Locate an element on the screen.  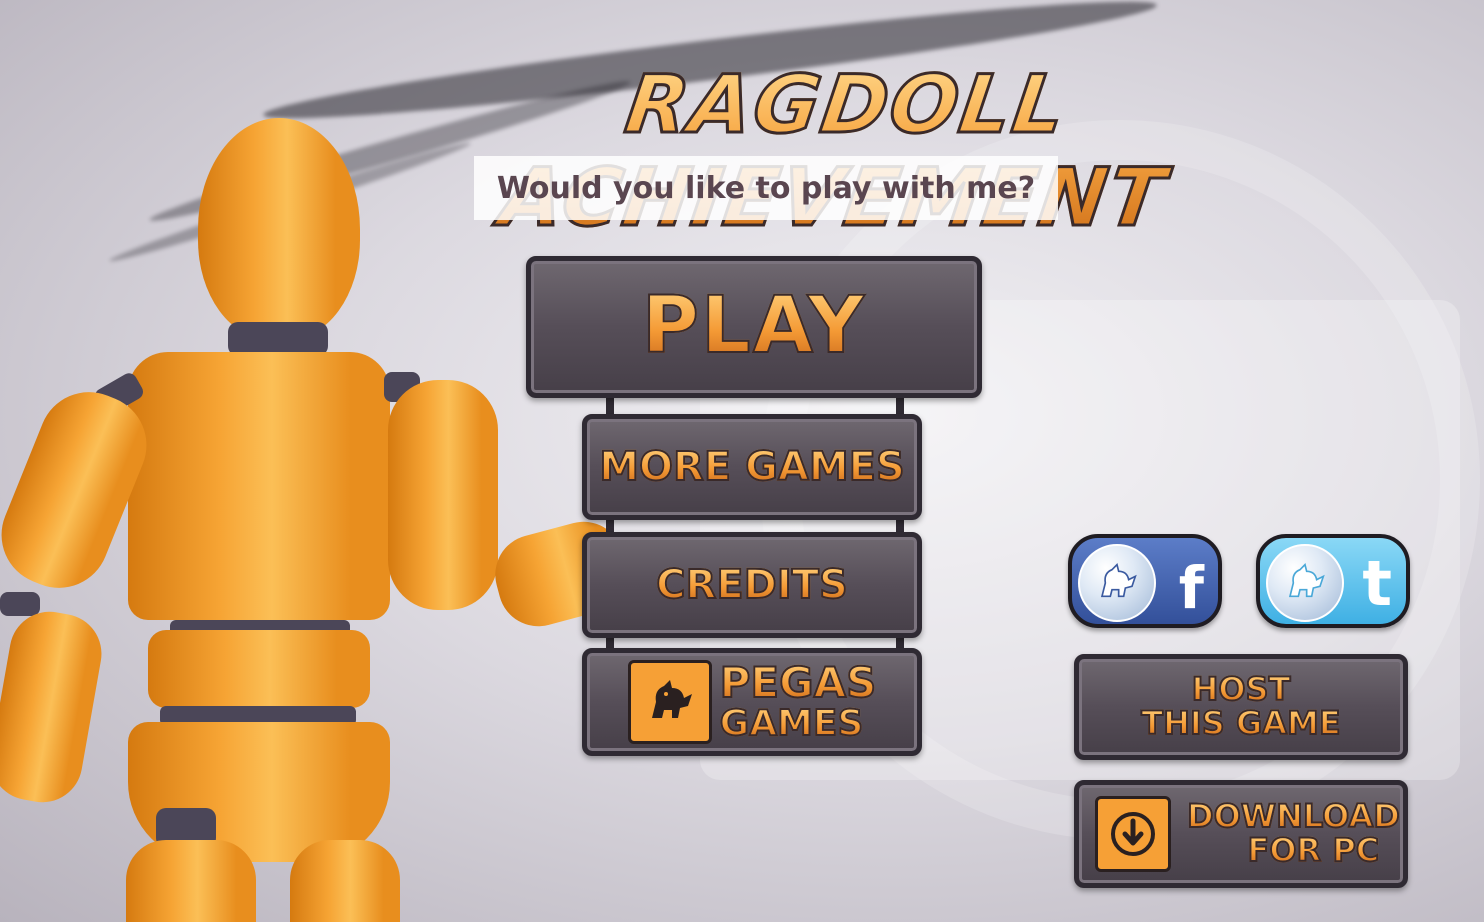
mannequin-elbow-left is located at coordinates (20, 604).